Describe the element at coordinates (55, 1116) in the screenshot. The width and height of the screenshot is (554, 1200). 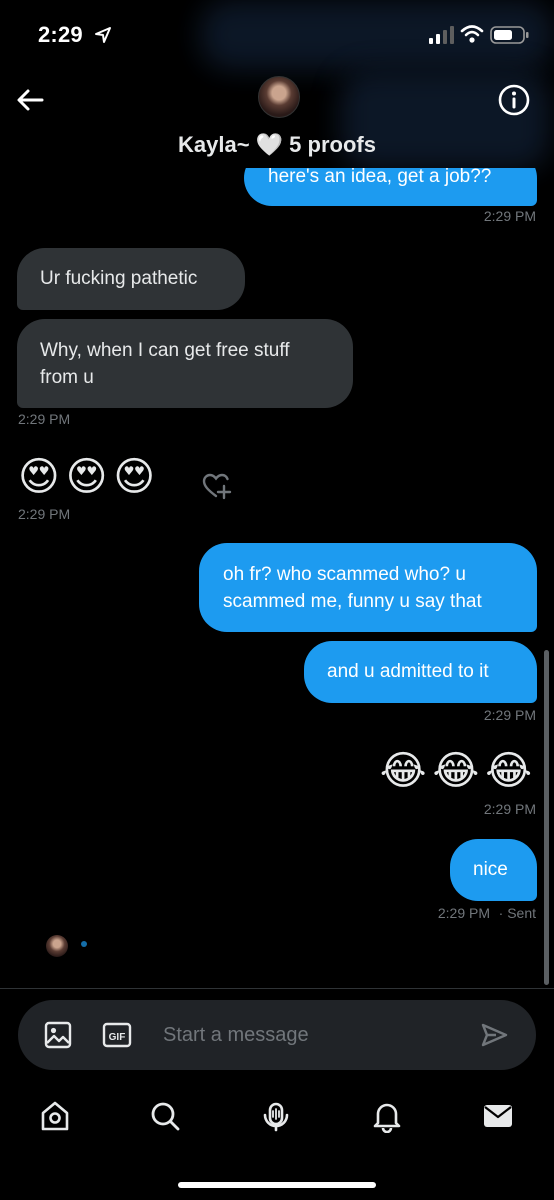
I see `home-icon` at that location.